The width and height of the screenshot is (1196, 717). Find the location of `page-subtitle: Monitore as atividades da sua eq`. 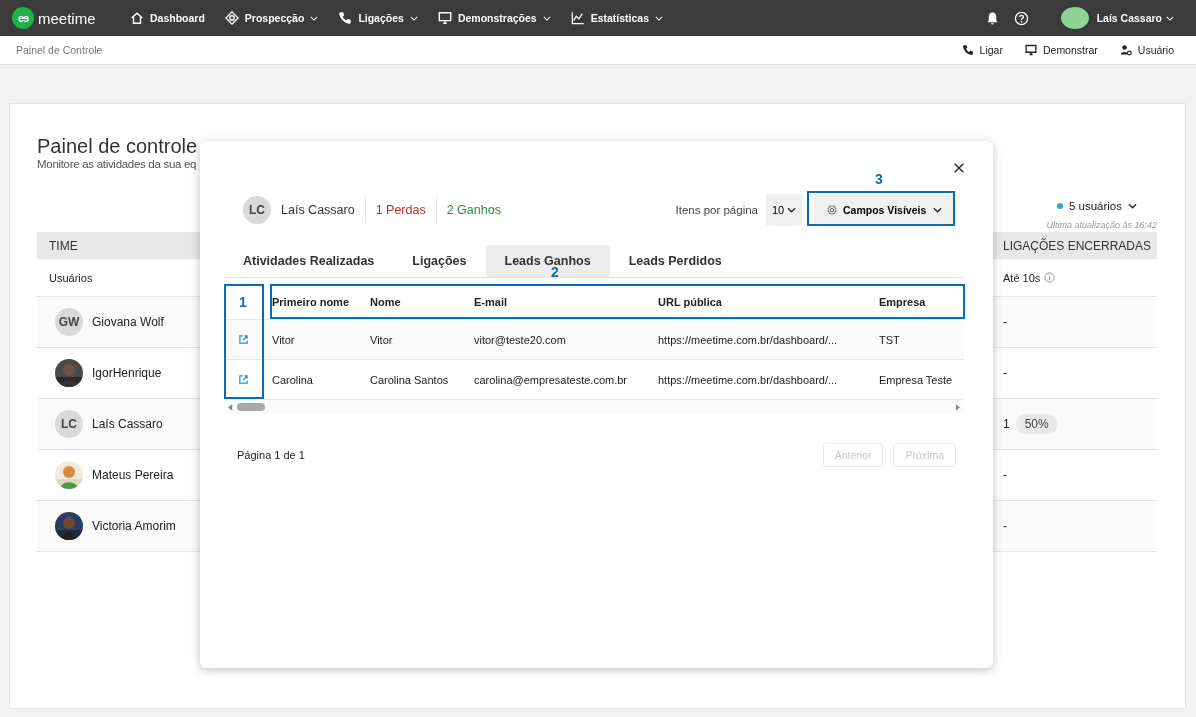

page-subtitle: Monitore as atividades da sua eq is located at coordinates (117, 164).